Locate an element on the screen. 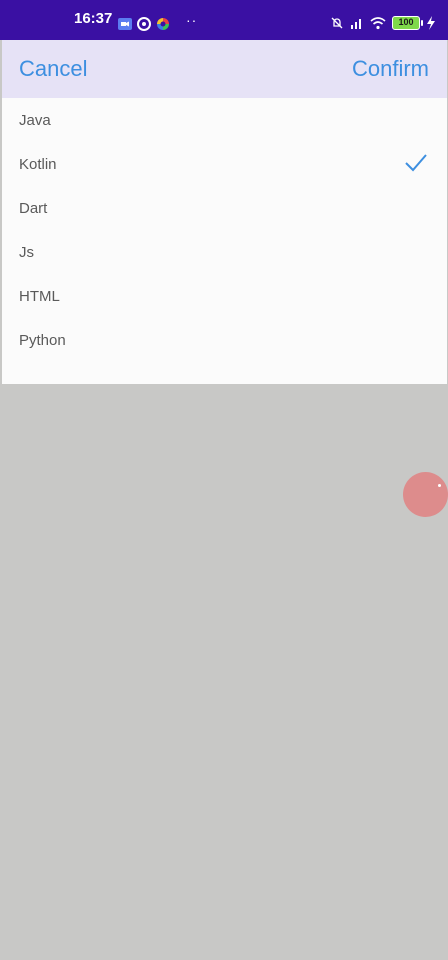 This screenshot has width=448, height=960. list-item-label: Dart is located at coordinates (33, 208).